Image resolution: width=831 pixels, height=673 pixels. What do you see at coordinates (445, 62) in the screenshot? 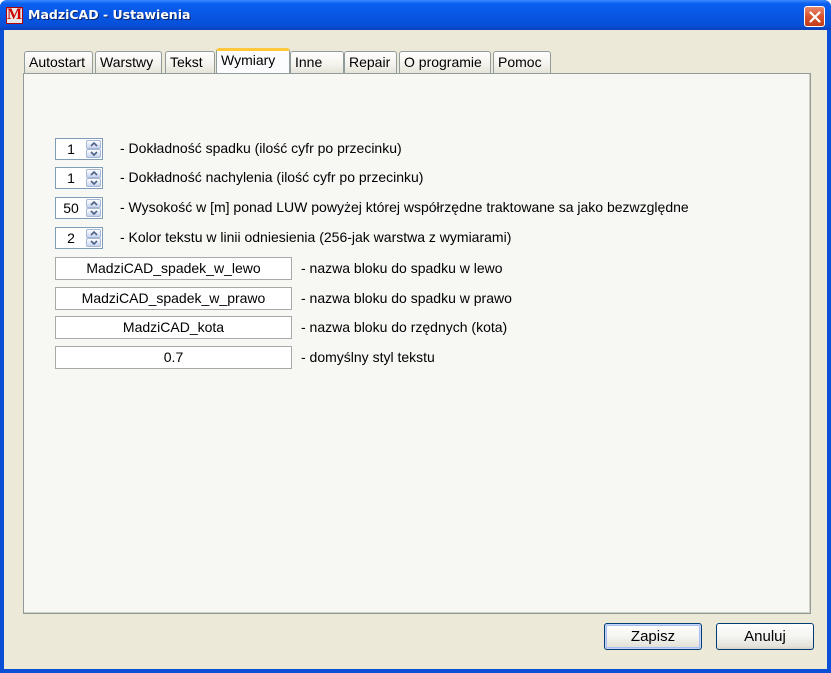
I see `tab-o-programie: O programie` at bounding box center [445, 62].